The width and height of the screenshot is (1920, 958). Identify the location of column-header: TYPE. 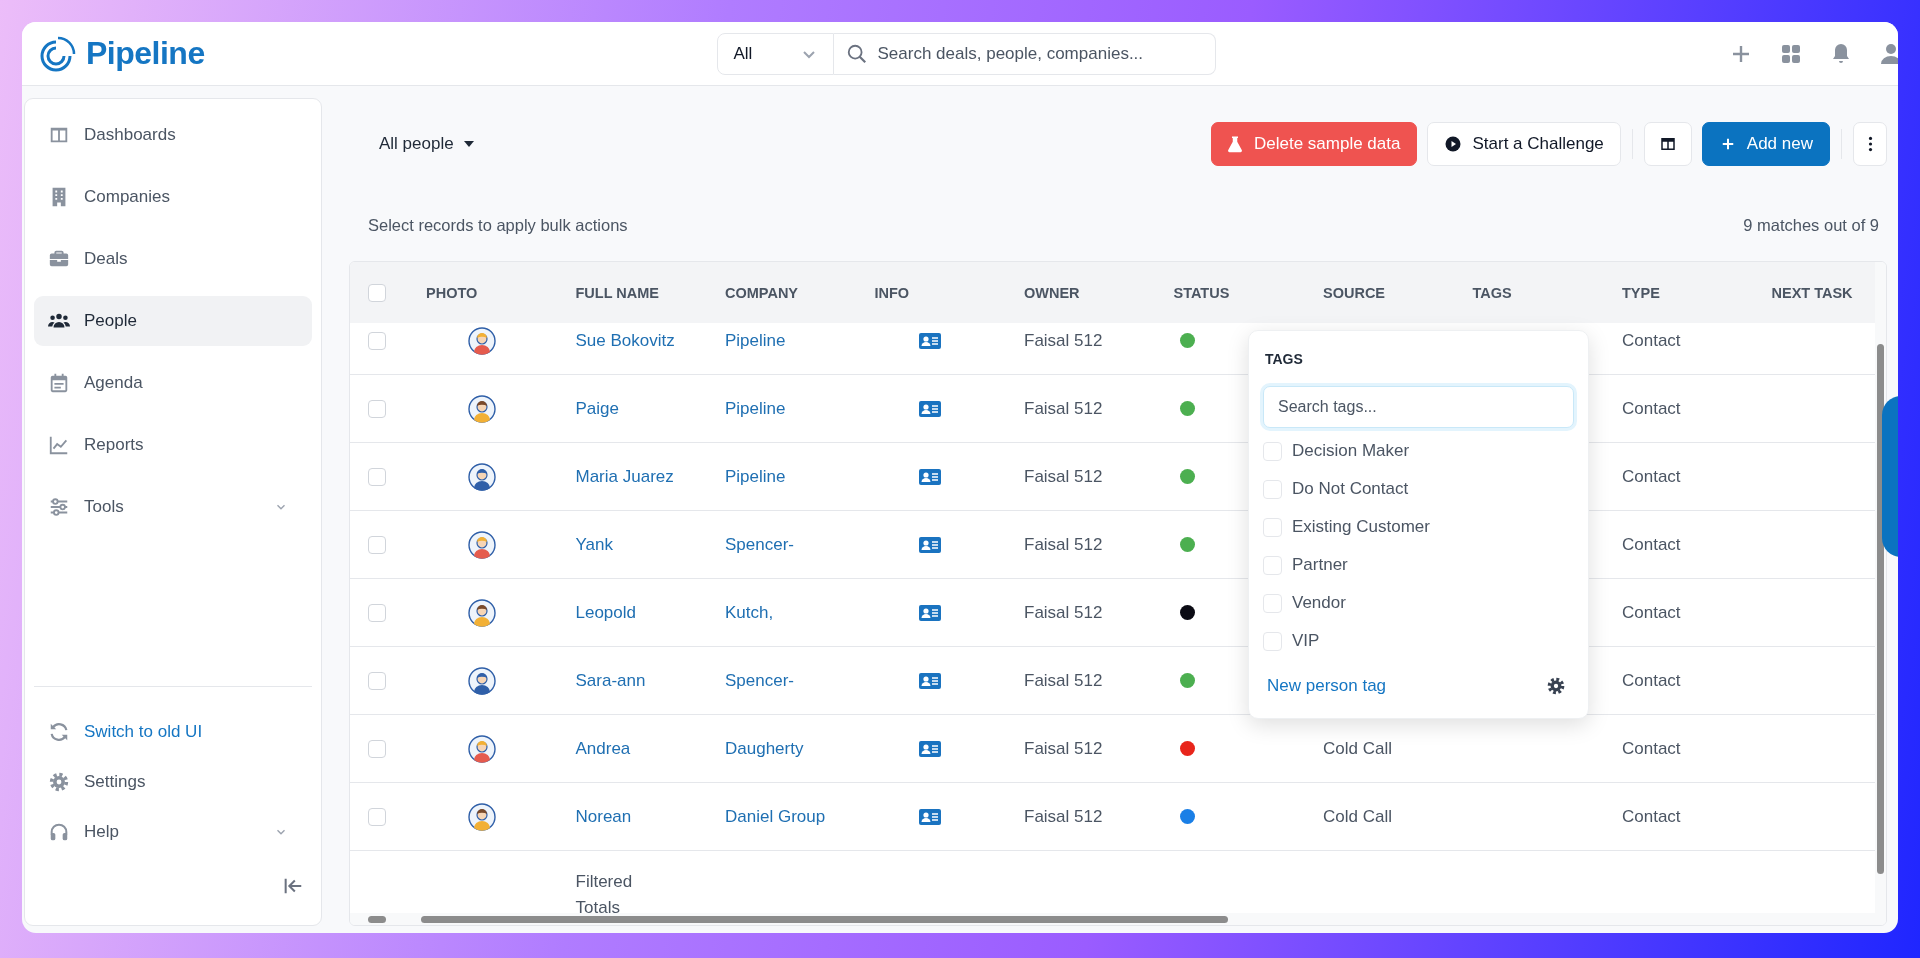
(1641, 292).